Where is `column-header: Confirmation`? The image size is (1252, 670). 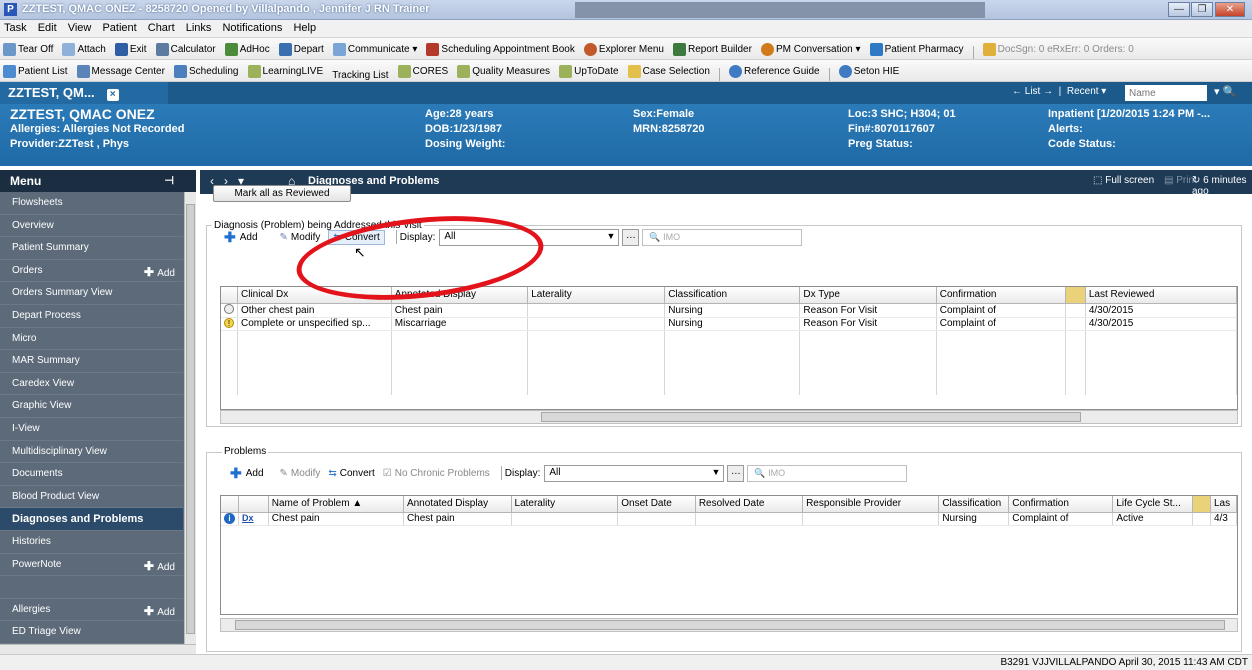 column-header: Confirmation is located at coordinates (1061, 504).